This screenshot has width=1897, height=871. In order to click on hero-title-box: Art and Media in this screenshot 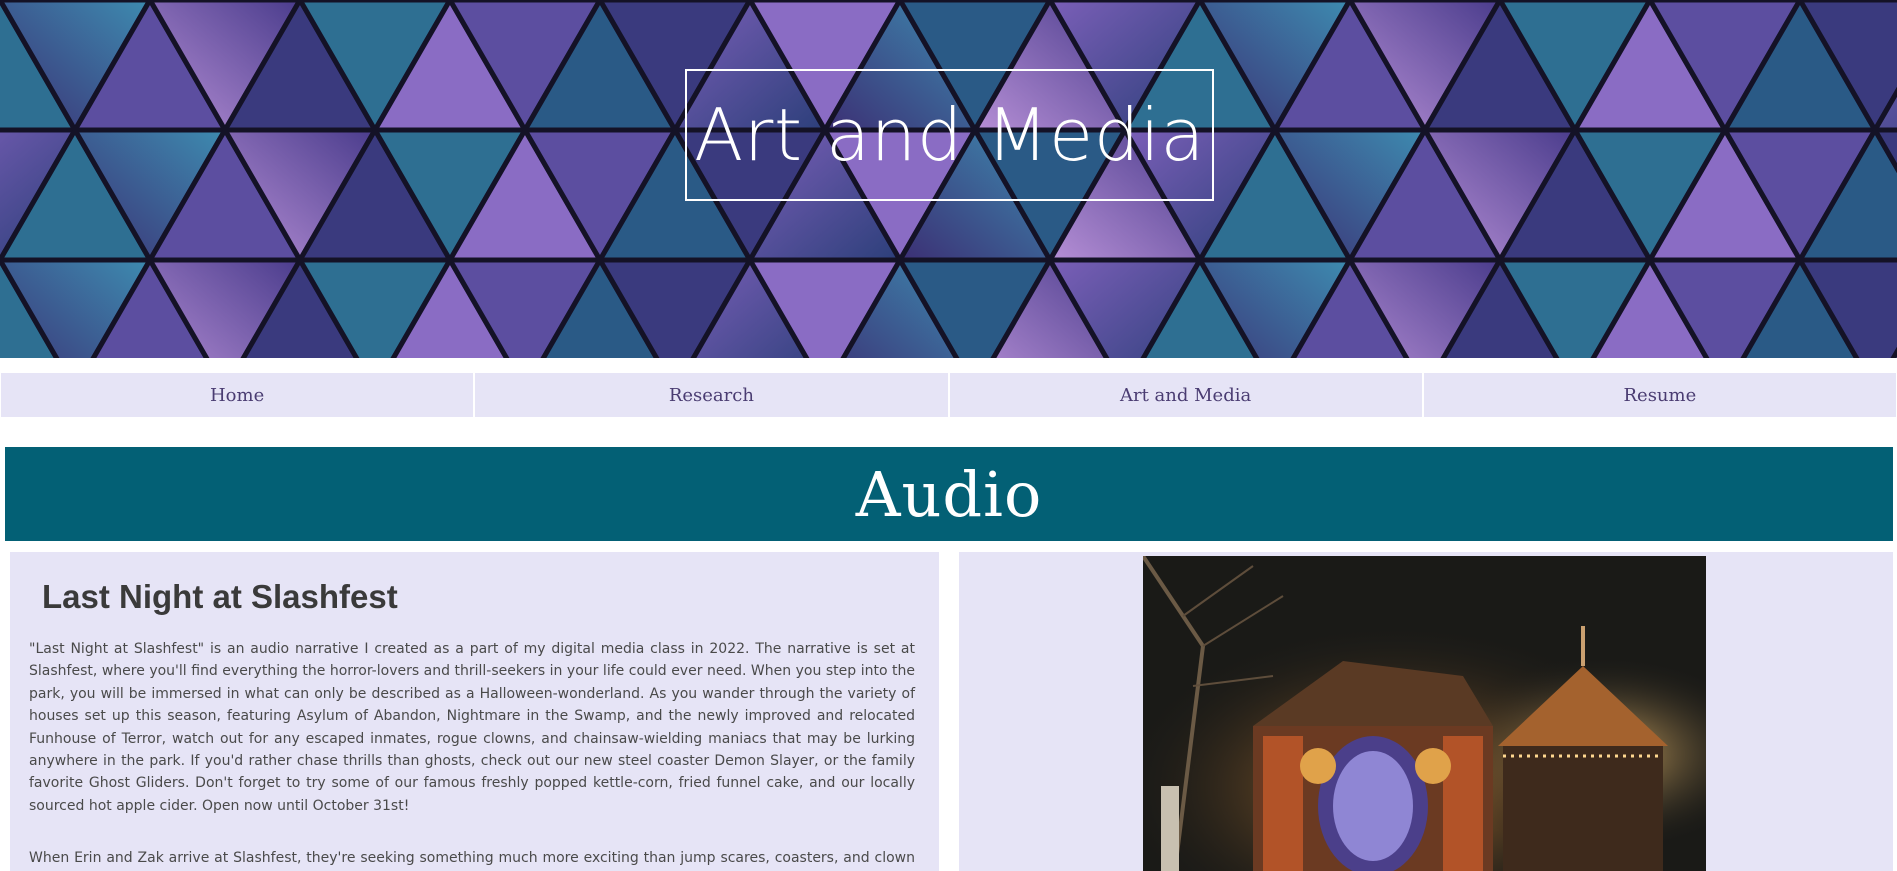, I will do `click(949, 135)`.